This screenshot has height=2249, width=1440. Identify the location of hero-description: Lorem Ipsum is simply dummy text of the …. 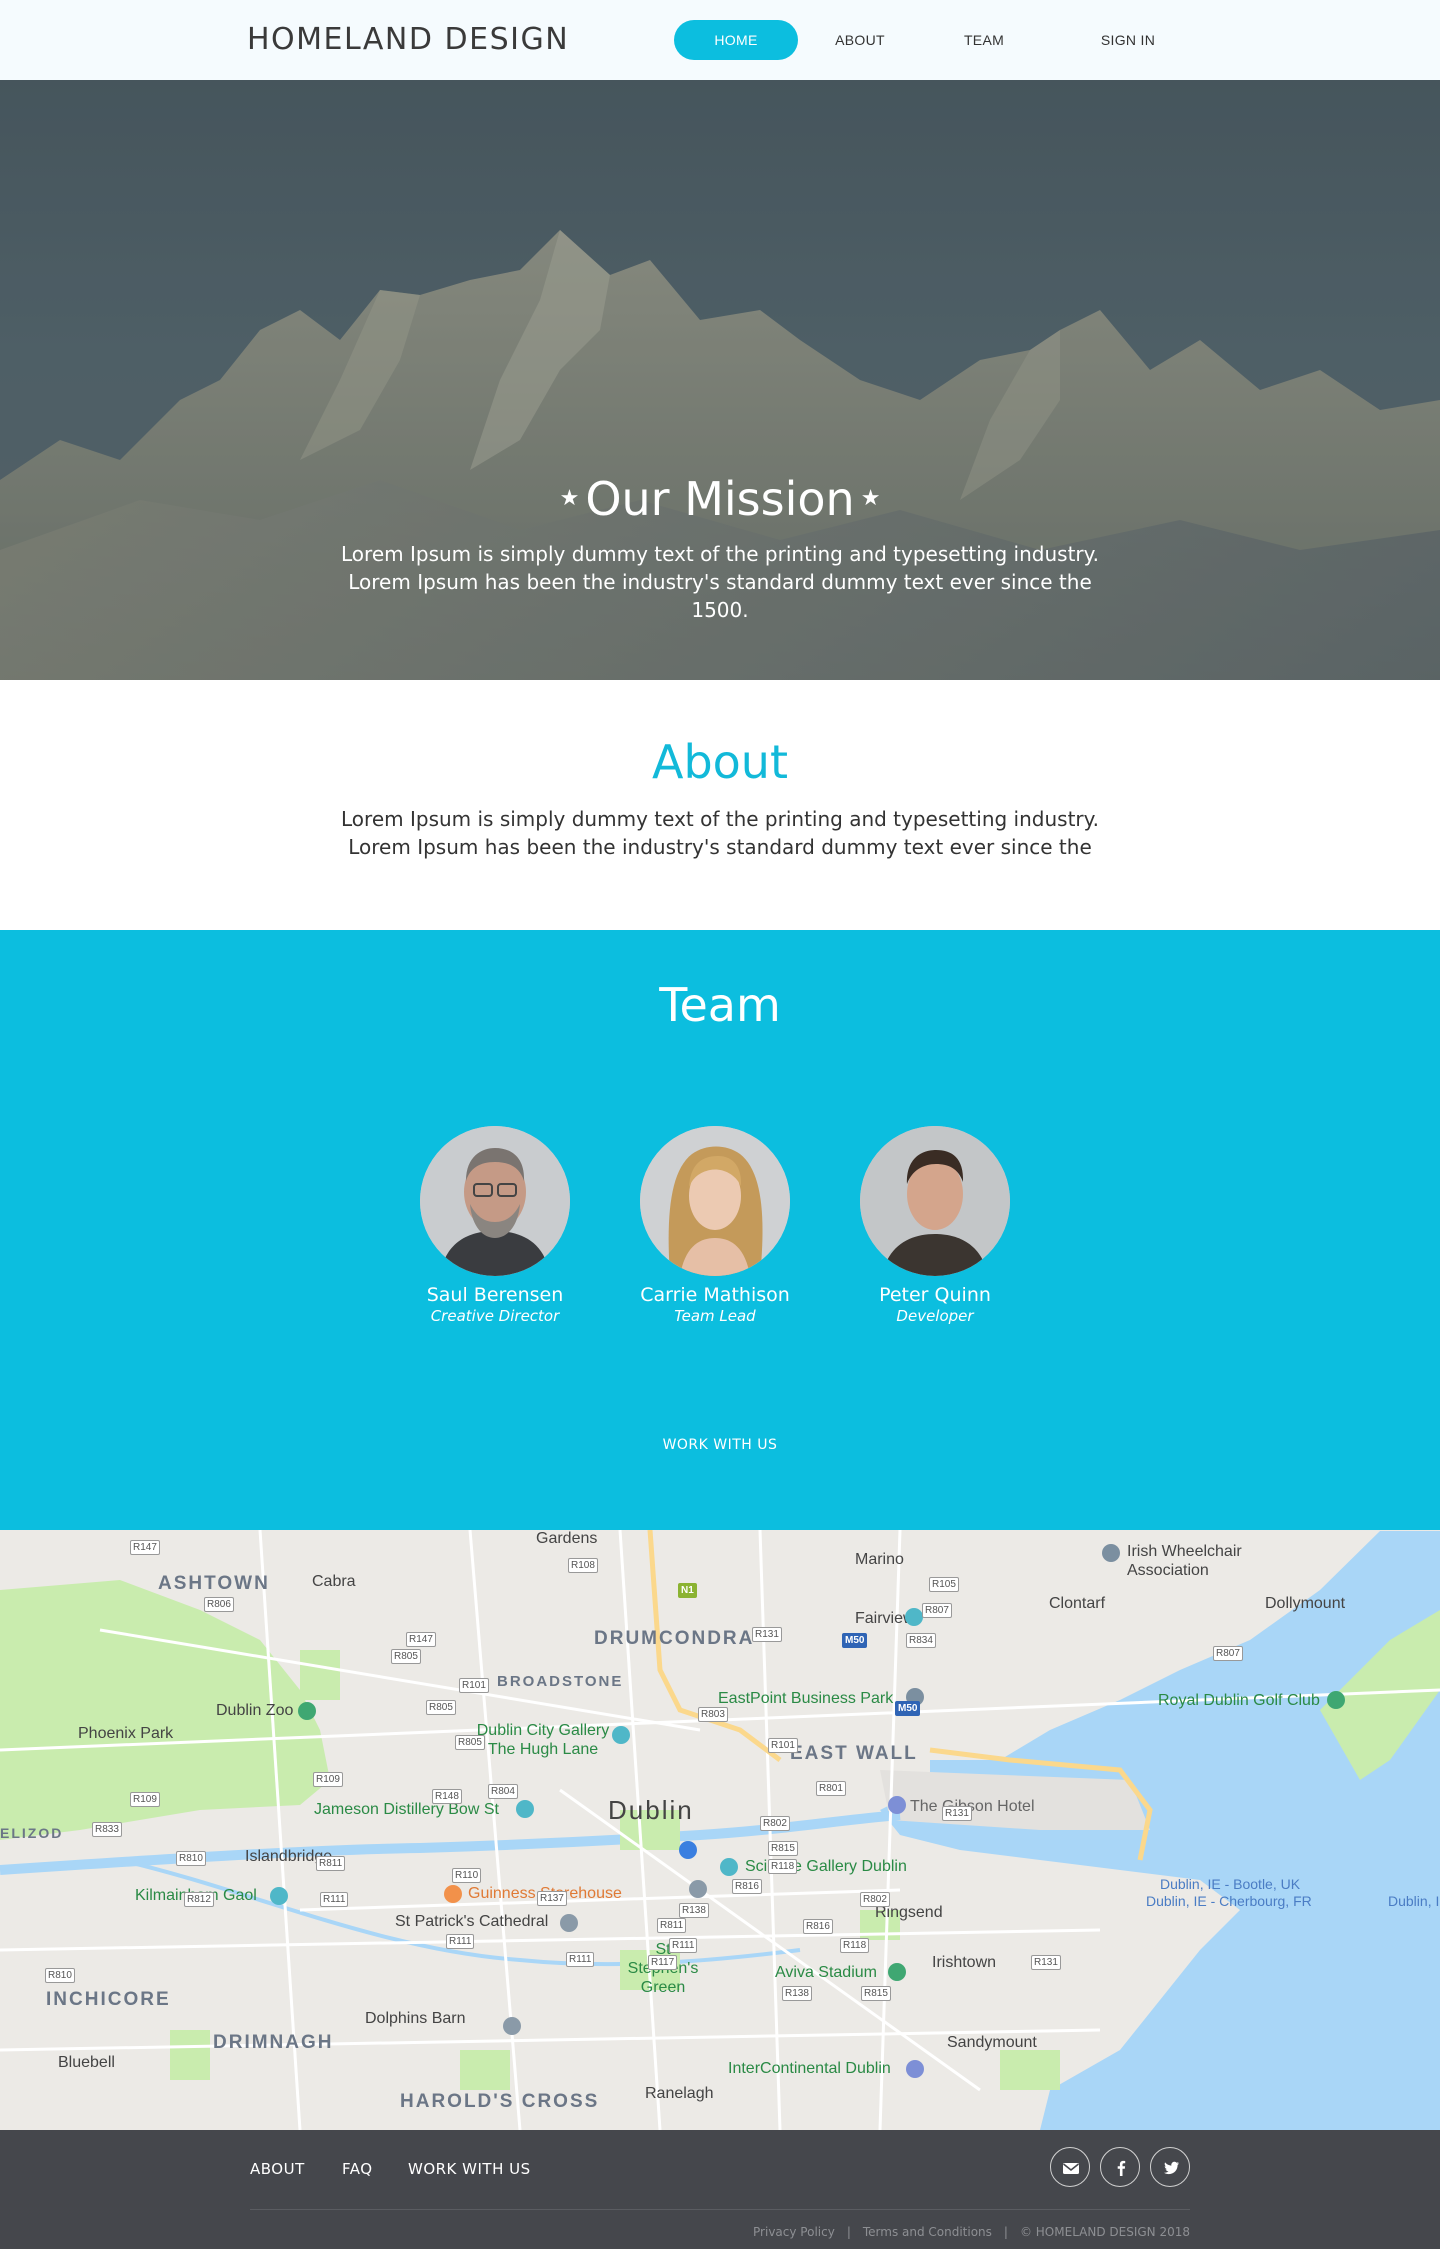
(720, 582).